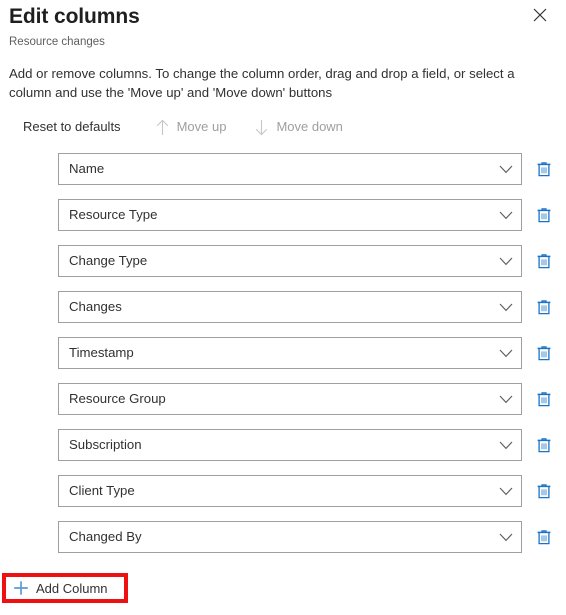 Image resolution: width=566 pixels, height=615 pixels. I want to click on column-dropdown-label: Resource Type, so click(113, 214).